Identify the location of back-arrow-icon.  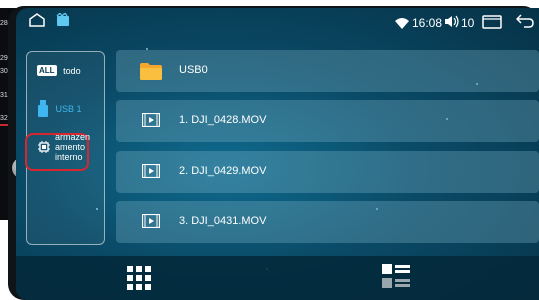
(524, 23).